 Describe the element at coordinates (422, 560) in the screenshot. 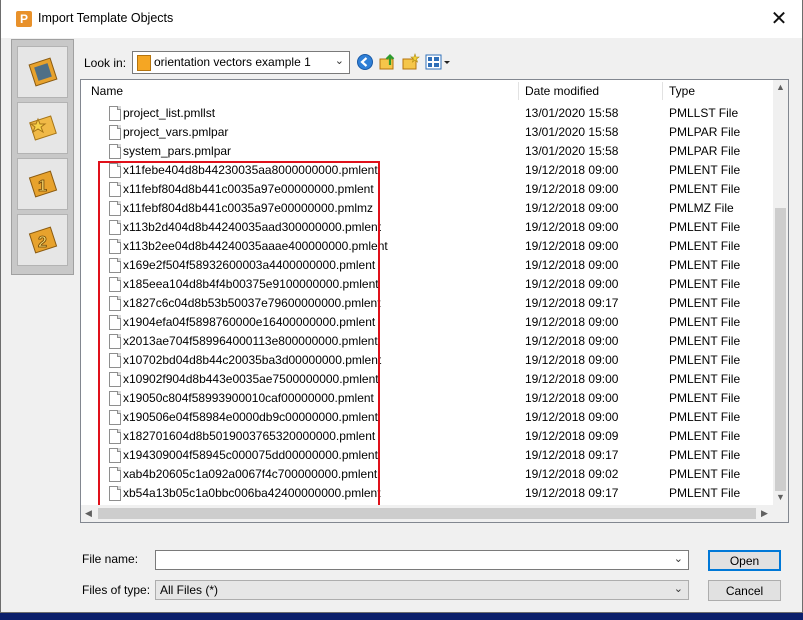

I see `filename-input: ⌄` at that location.